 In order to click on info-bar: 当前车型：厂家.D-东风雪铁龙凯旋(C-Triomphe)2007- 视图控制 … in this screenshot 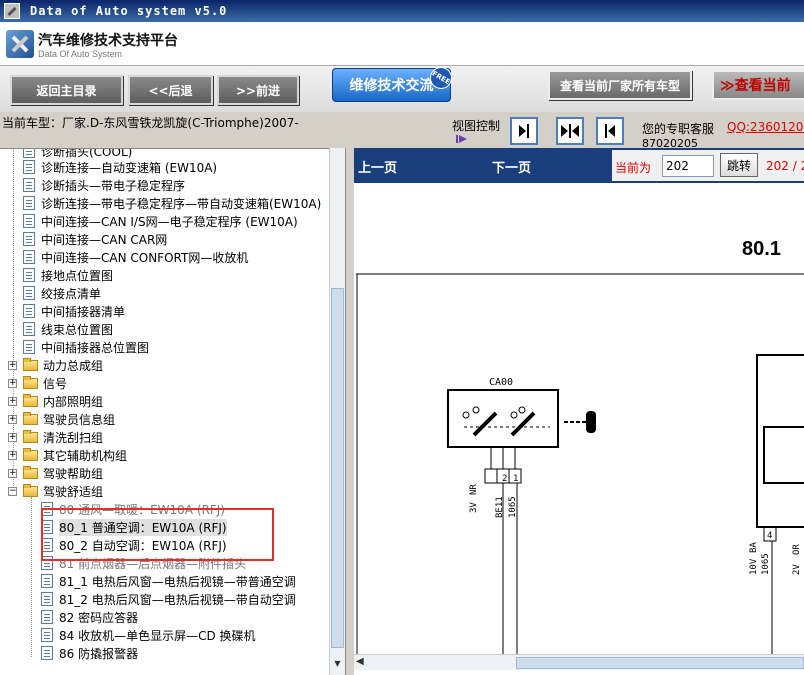, I will do `click(402, 131)`.